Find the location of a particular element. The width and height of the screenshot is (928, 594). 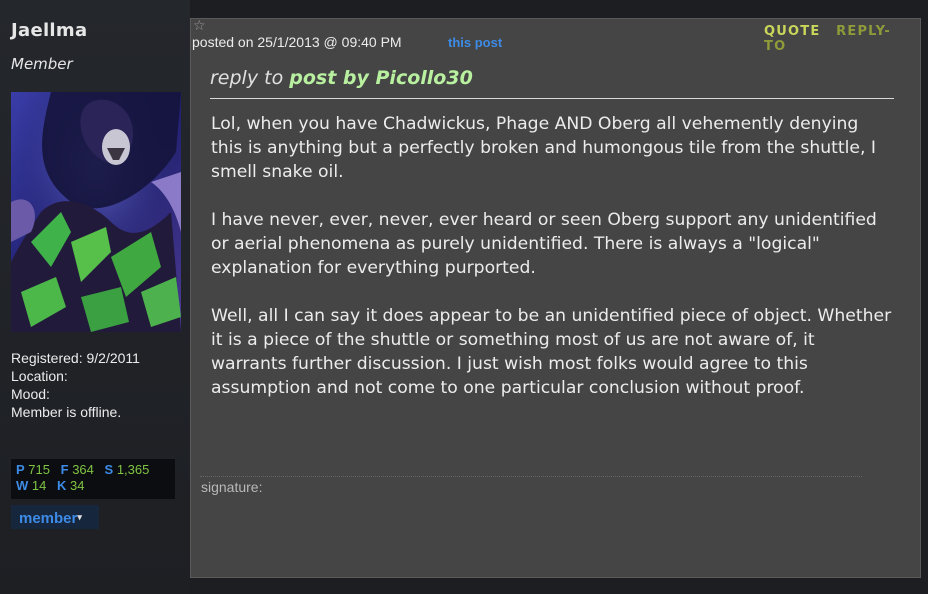

quote-button: QUOTE is located at coordinates (792, 31).